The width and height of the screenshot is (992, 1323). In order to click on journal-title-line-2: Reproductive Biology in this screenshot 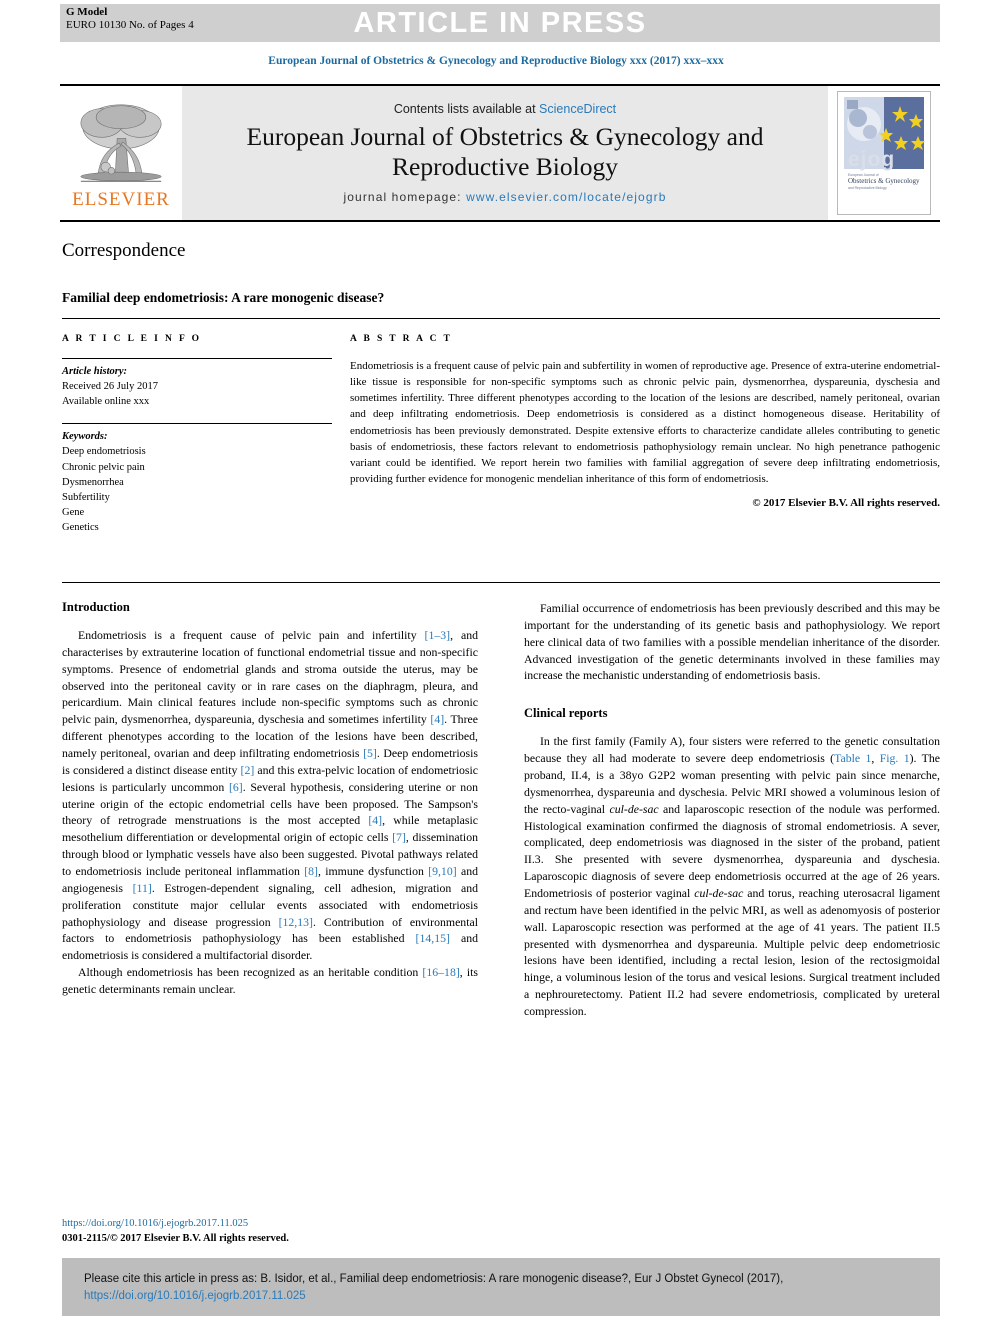, I will do `click(505, 166)`.